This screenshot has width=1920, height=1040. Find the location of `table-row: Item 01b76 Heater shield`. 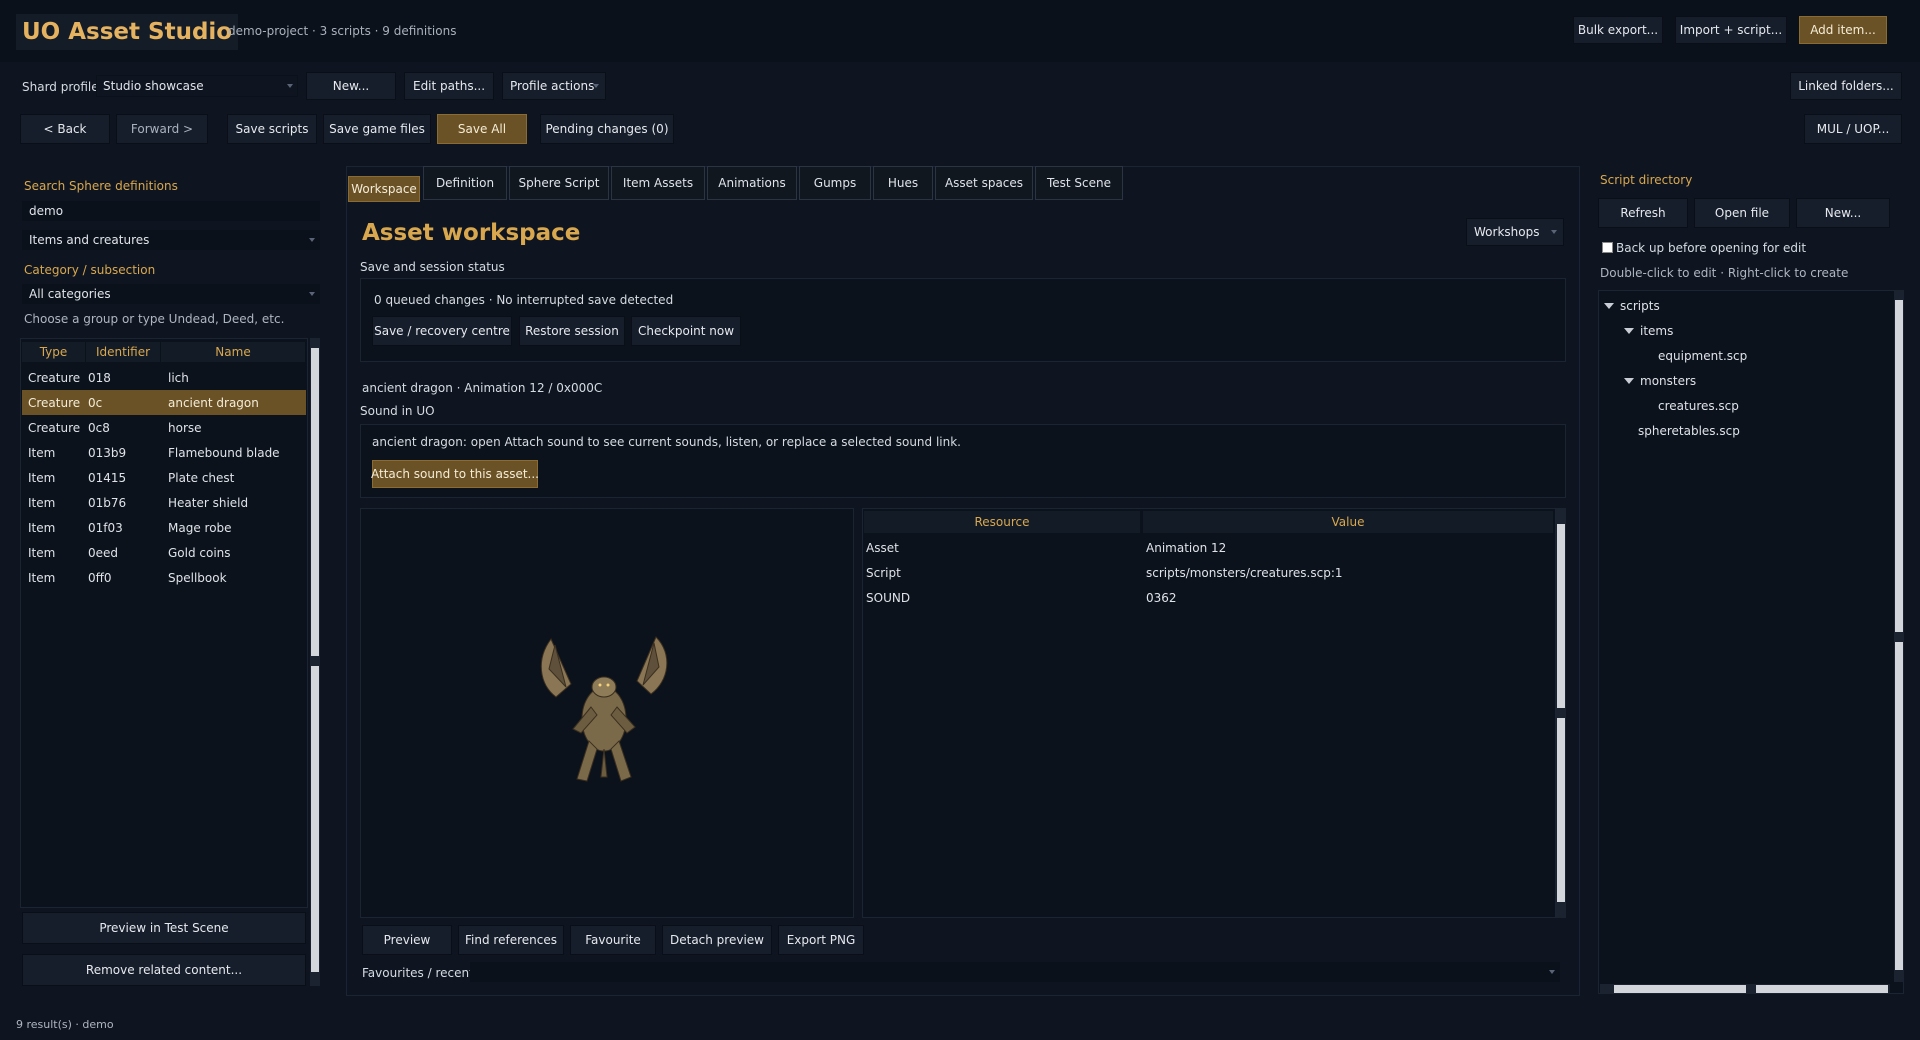

table-row: Item 01b76 Heater shield is located at coordinates (164, 502).